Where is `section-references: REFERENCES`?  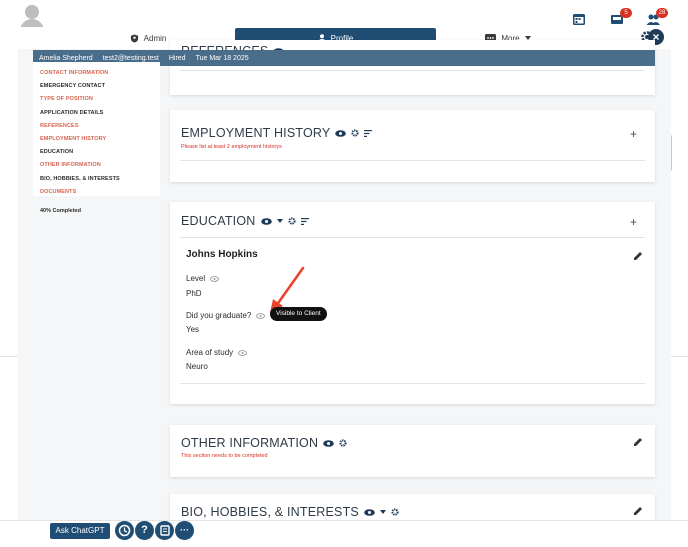
section-references: REFERENCES is located at coordinates (412, 67).